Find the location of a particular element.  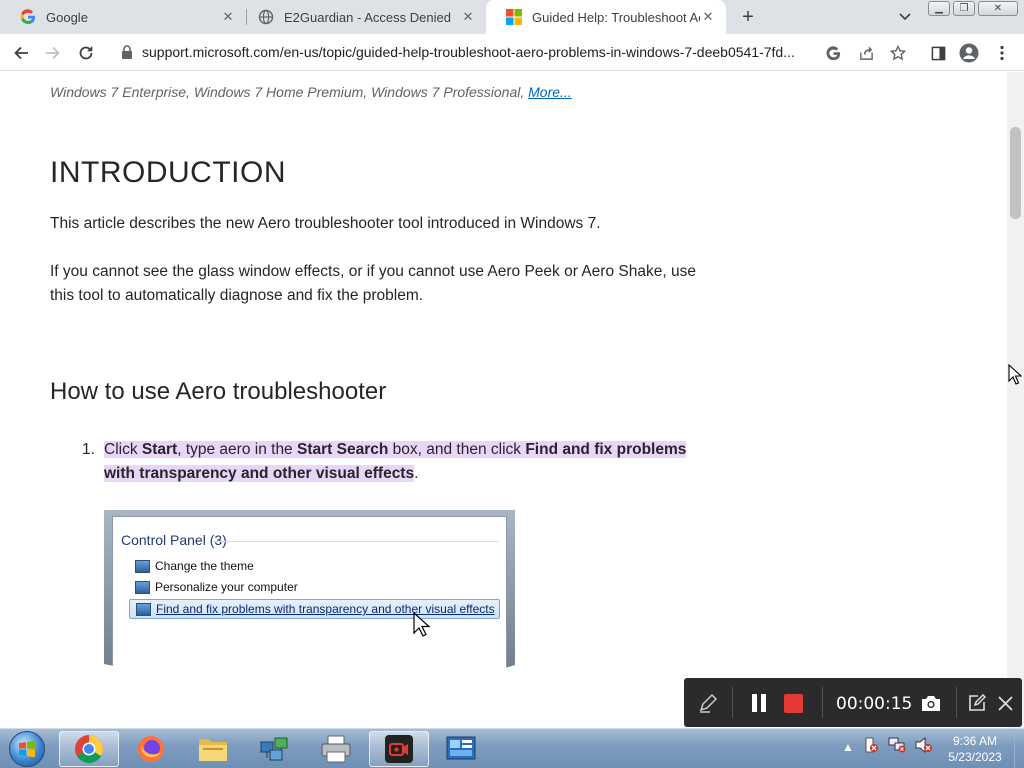

camera-icon is located at coordinates (931, 703).